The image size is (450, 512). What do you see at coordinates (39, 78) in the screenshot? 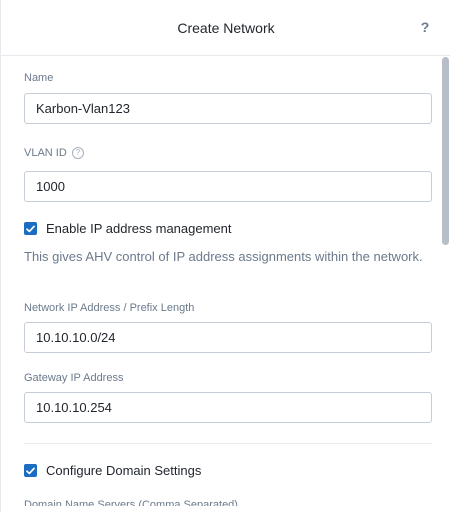
I see `name-label: Name` at bounding box center [39, 78].